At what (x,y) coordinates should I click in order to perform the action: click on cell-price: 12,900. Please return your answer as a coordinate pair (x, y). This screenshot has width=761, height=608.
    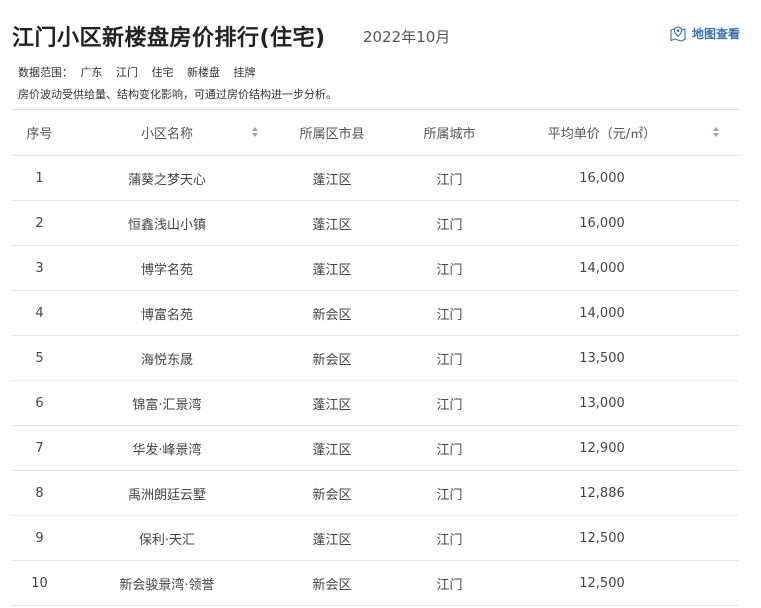
    Looking at the image, I should click on (602, 448).